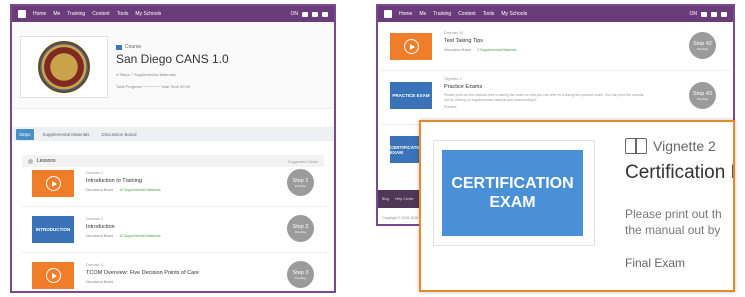  I want to click on lesson-type: Final Exam, so click(655, 263).